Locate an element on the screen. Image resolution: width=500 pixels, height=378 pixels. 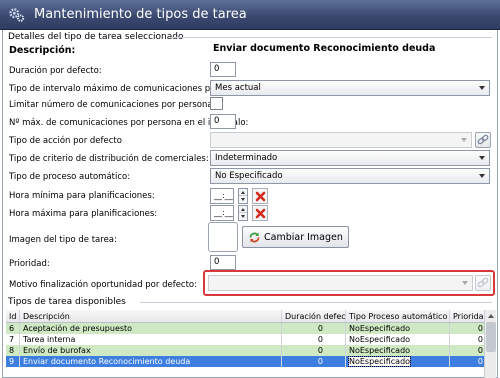
cell-id: 7 is located at coordinates (13, 339).